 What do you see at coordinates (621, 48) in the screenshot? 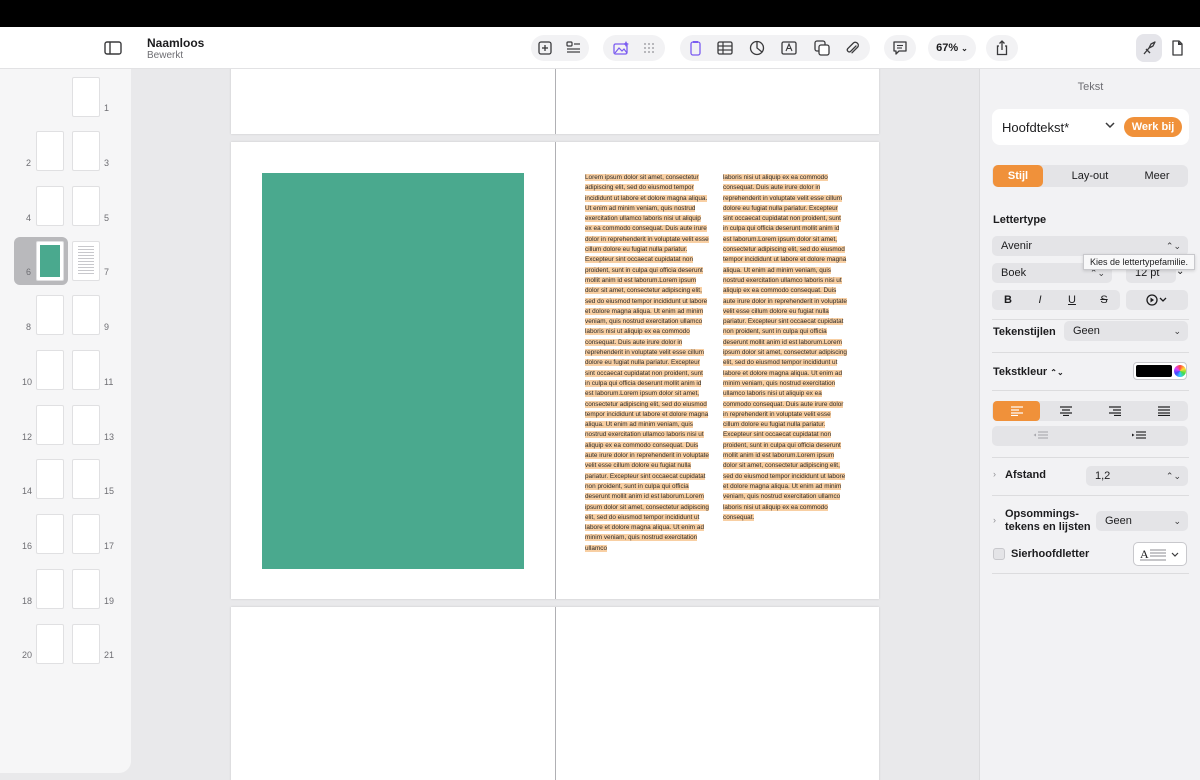
I see `media-icon` at bounding box center [621, 48].